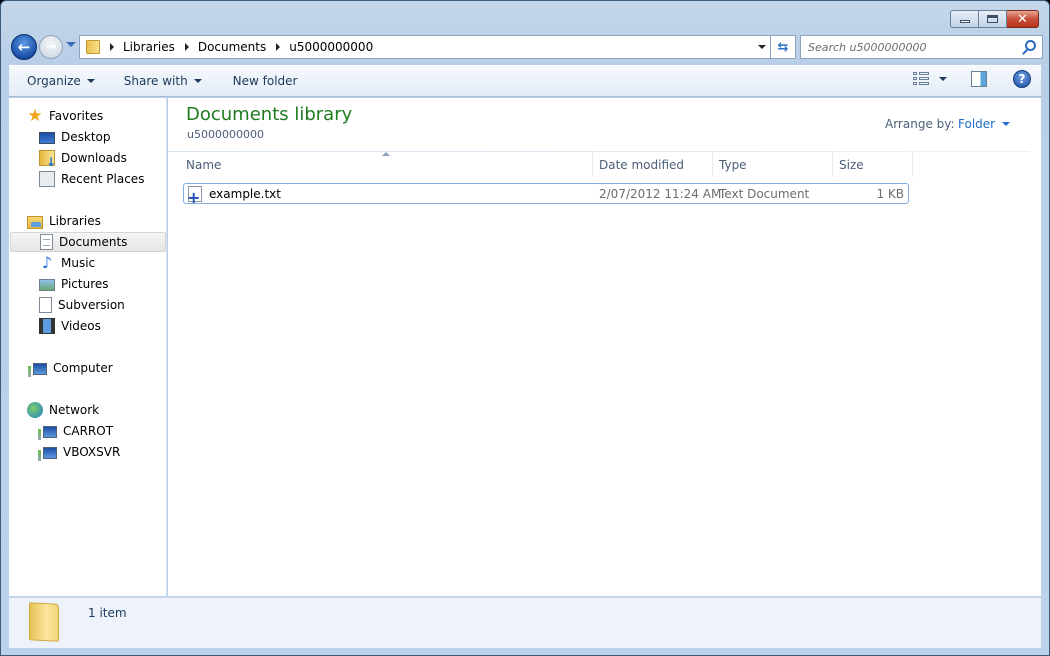 The height and width of the screenshot is (656, 1050). I want to click on column-header-label: Name, so click(204, 164).